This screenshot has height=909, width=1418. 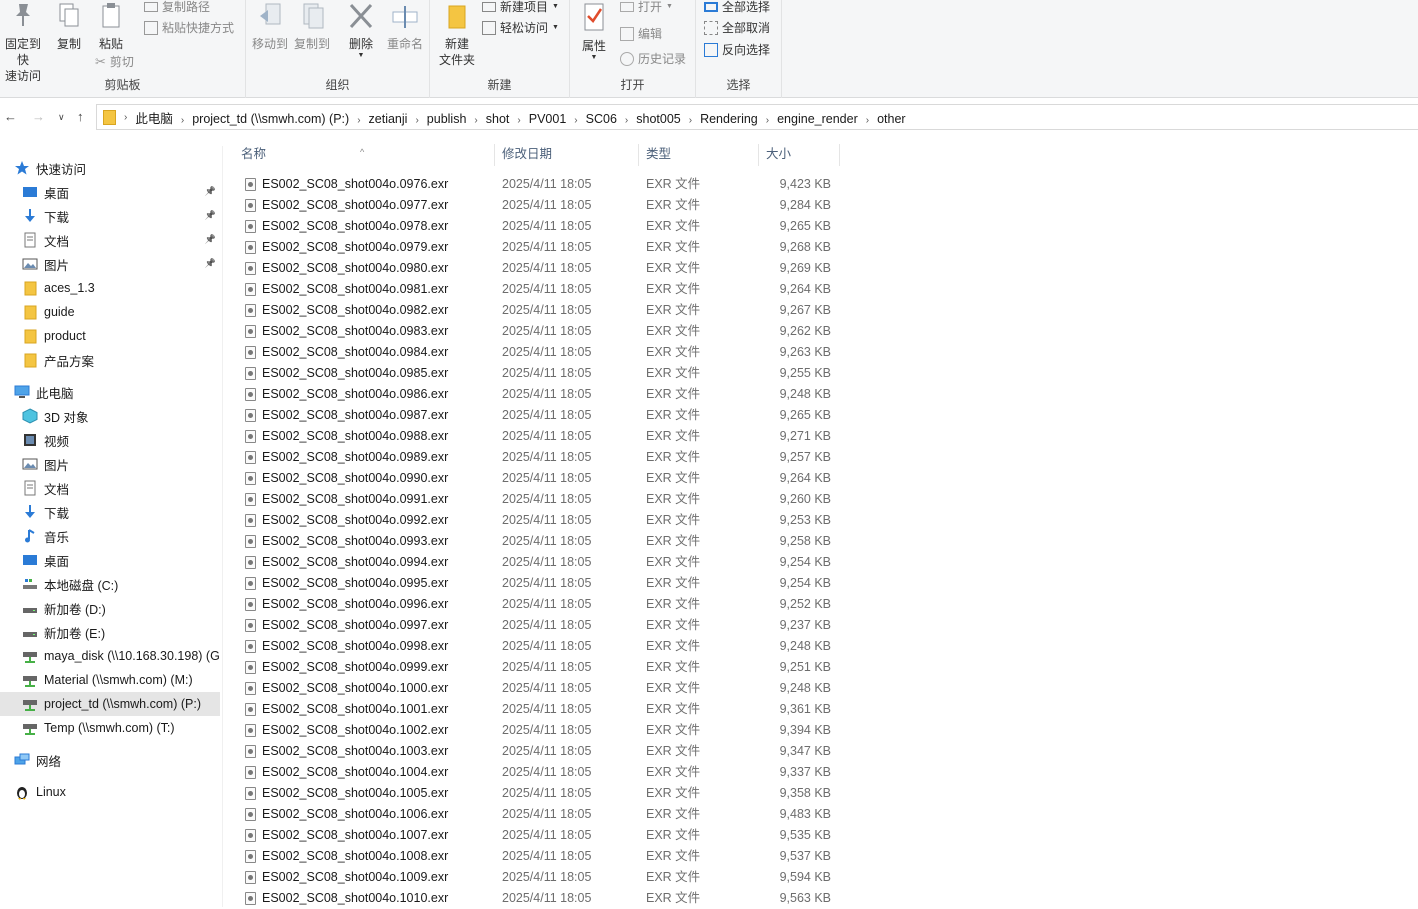 I want to click on breadcrumb-item: shot005, so click(x=658, y=119).